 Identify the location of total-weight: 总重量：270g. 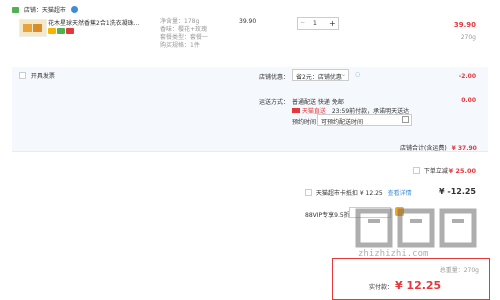
(459, 270).